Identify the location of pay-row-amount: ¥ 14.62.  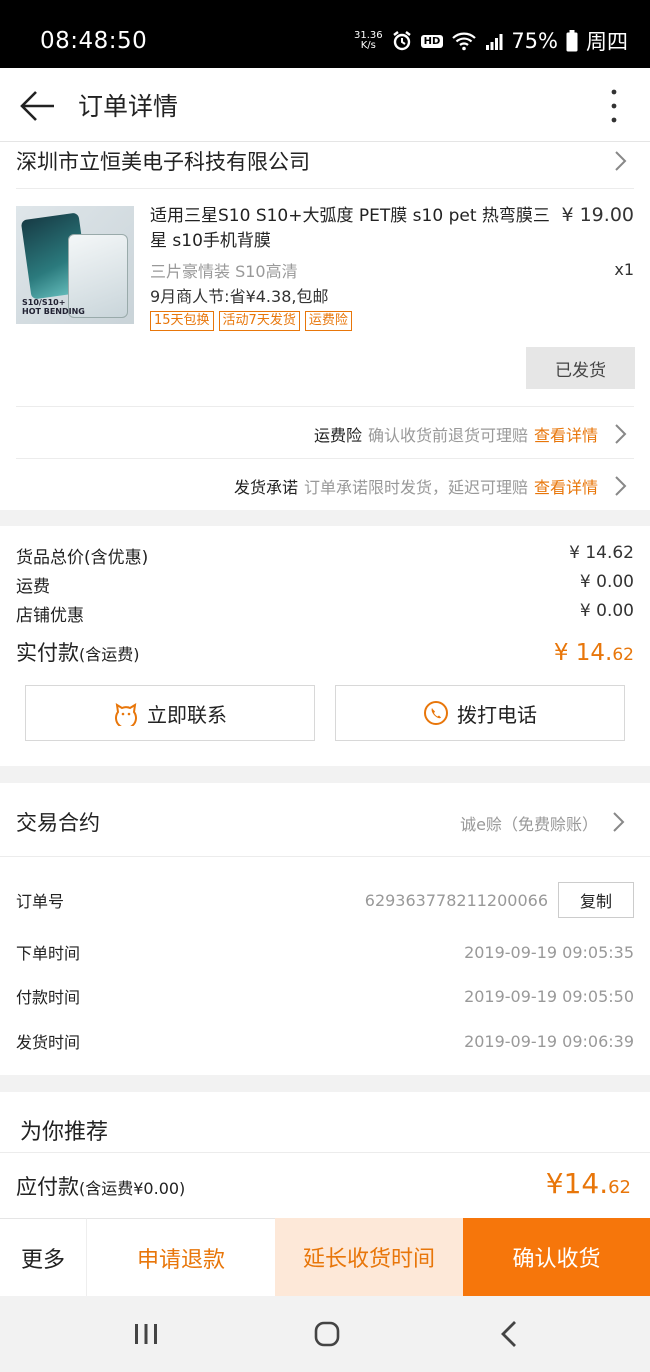
(601, 553).